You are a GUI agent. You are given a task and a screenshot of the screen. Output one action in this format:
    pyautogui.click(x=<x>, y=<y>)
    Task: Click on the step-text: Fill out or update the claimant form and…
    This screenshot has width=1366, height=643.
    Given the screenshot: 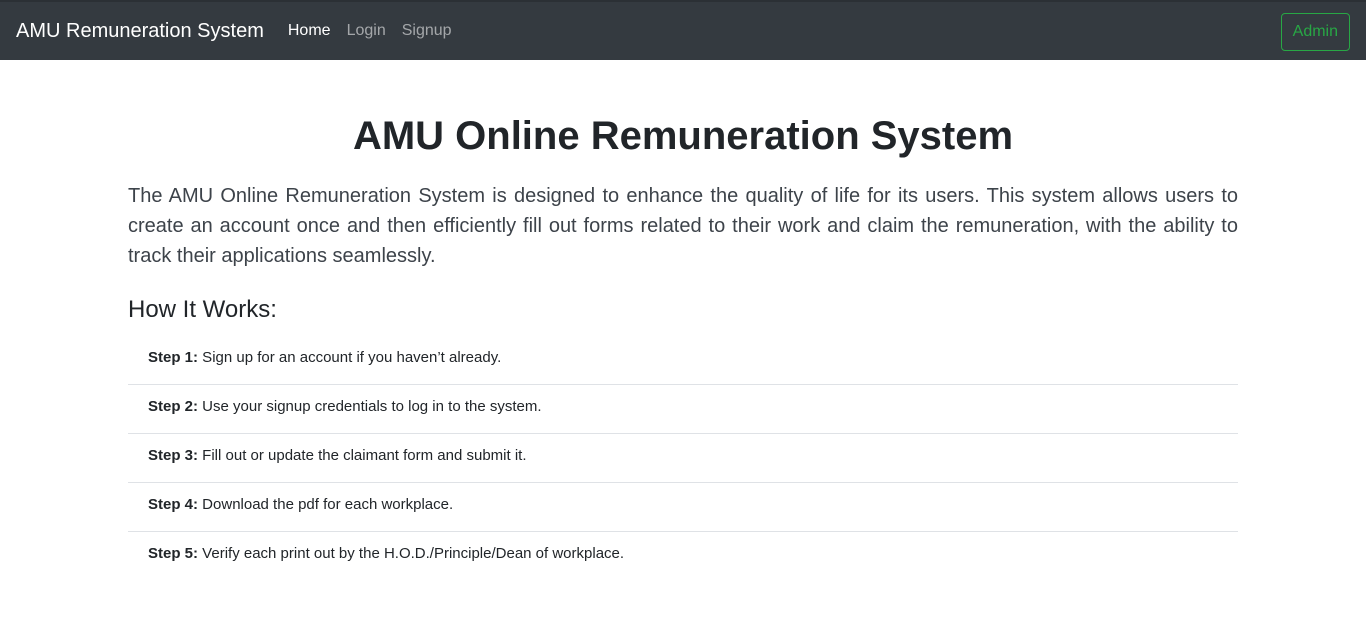 What is the action you would take?
    pyautogui.click(x=362, y=455)
    